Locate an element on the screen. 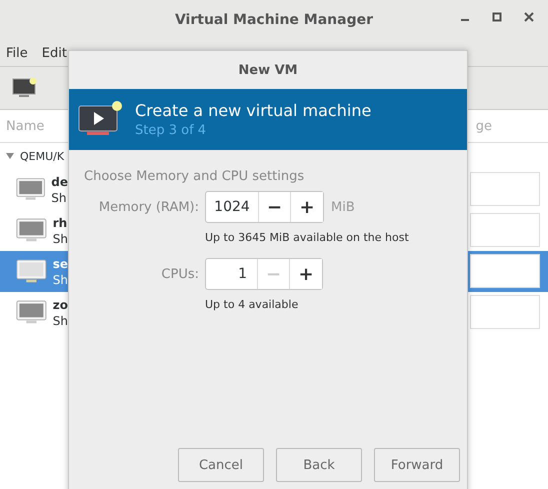  window-title: Virtual Machine Manager is located at coordinates (274, 20).